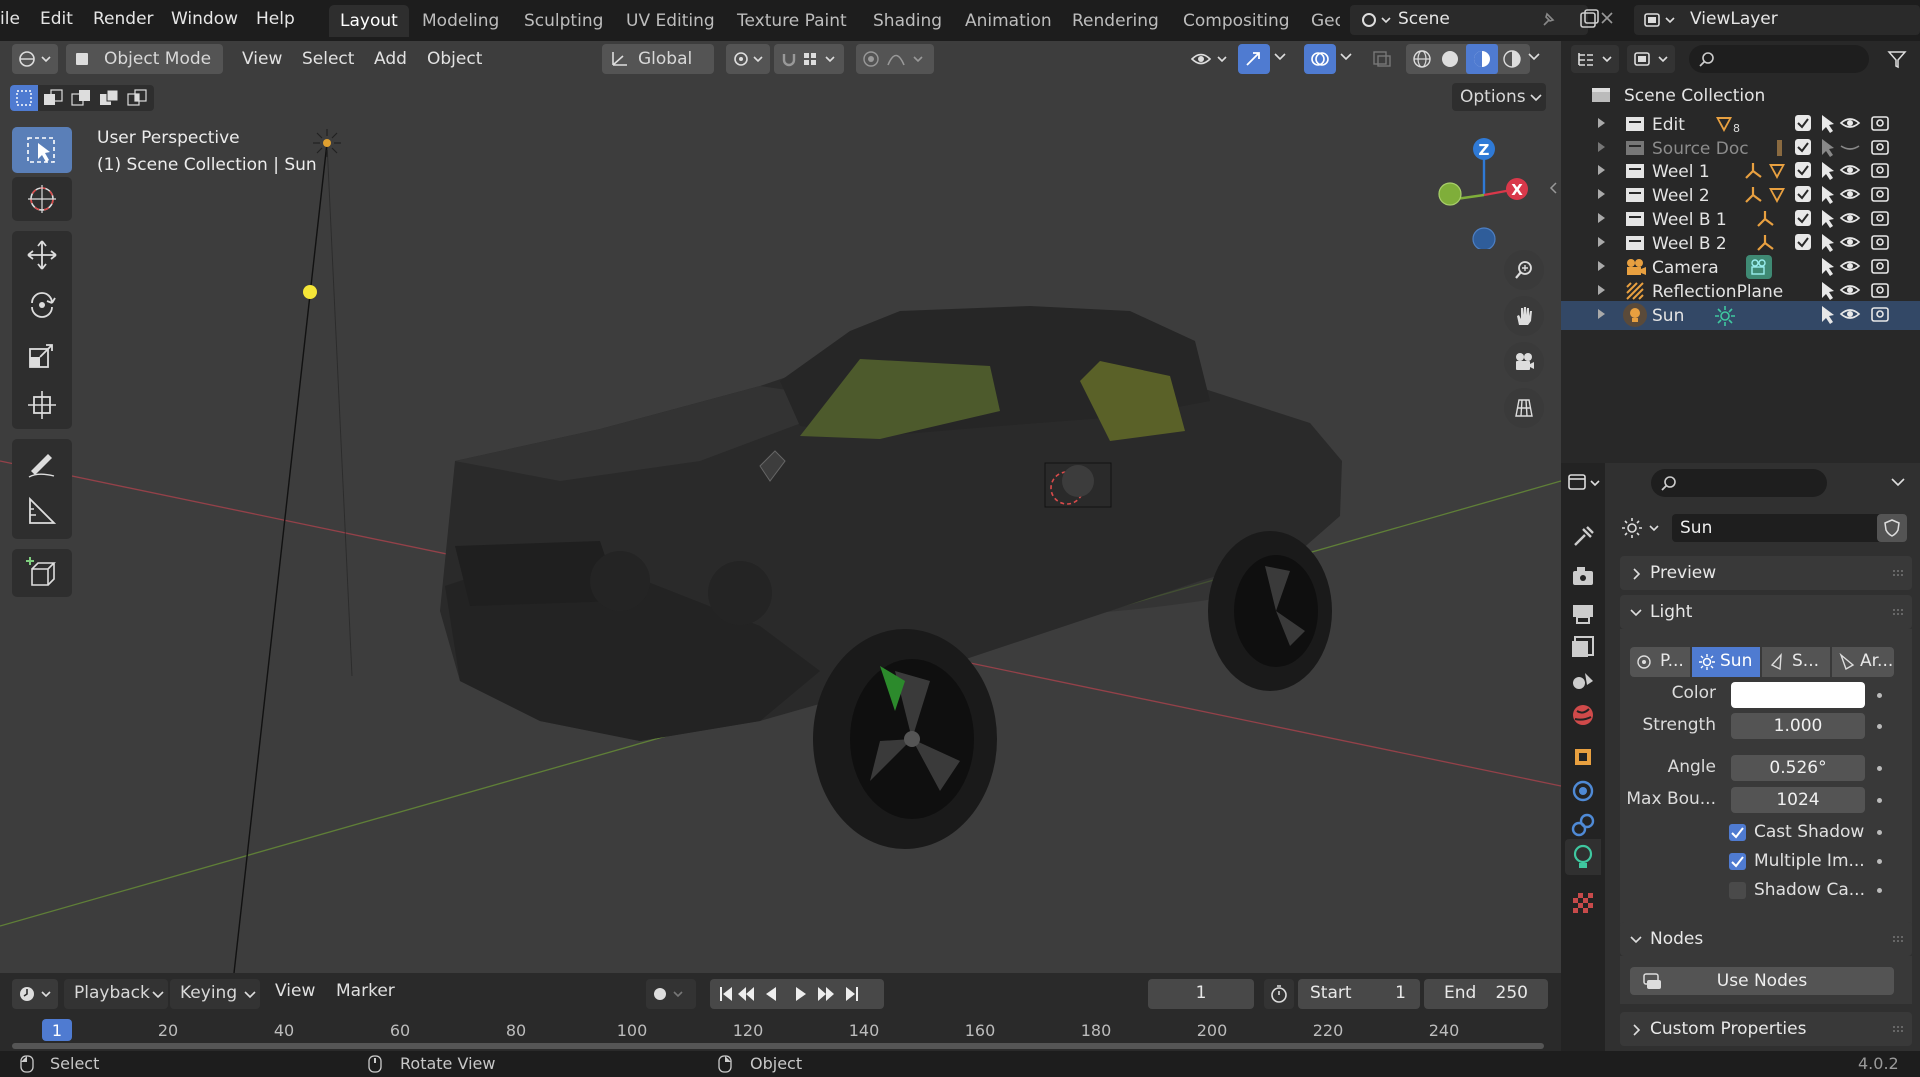 The image size is (1920, 1077). I want to click on start-frame-field: Start 1, so click(1359, 994).